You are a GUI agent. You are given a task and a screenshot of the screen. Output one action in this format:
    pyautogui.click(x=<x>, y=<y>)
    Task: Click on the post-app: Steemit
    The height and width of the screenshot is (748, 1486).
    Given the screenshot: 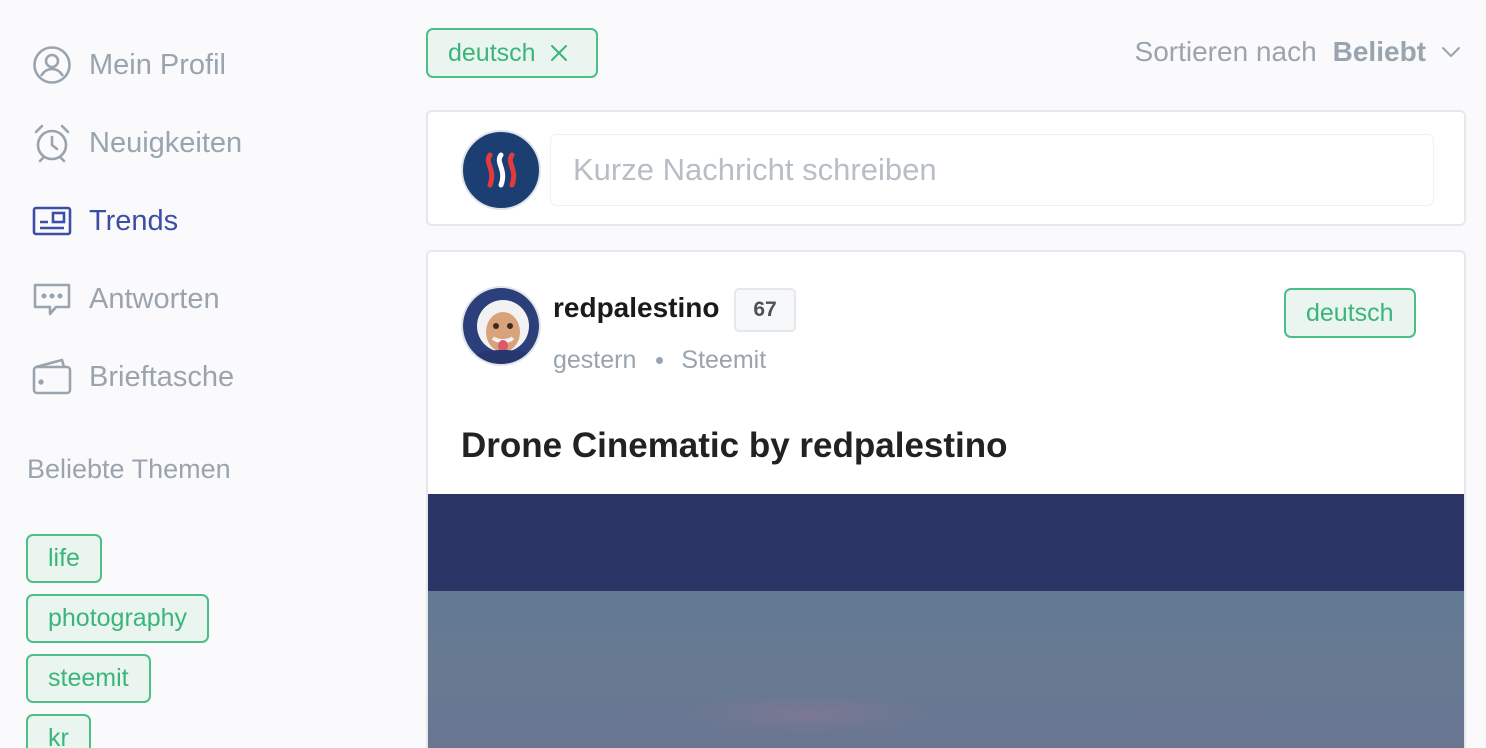 What is the action you would take?
    pyautogui.click(x=724, y=359)
    